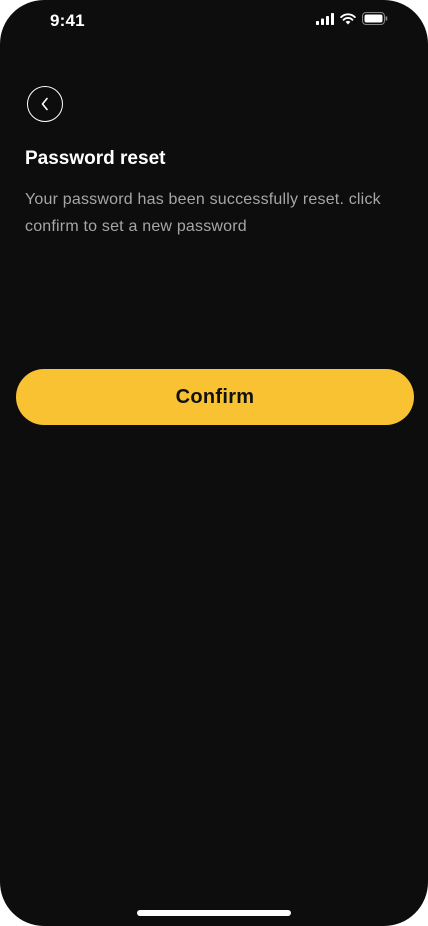 The image size is (428, 926). Describe the element at coordinates (95, 158) in the screenshot. I see `page-title: Password reset` at that location.